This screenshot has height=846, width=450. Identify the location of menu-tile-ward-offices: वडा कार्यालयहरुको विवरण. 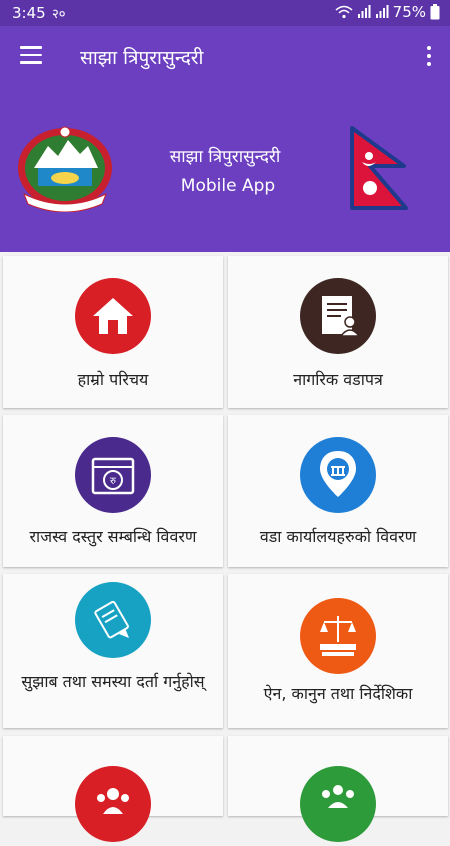
(338, 491).